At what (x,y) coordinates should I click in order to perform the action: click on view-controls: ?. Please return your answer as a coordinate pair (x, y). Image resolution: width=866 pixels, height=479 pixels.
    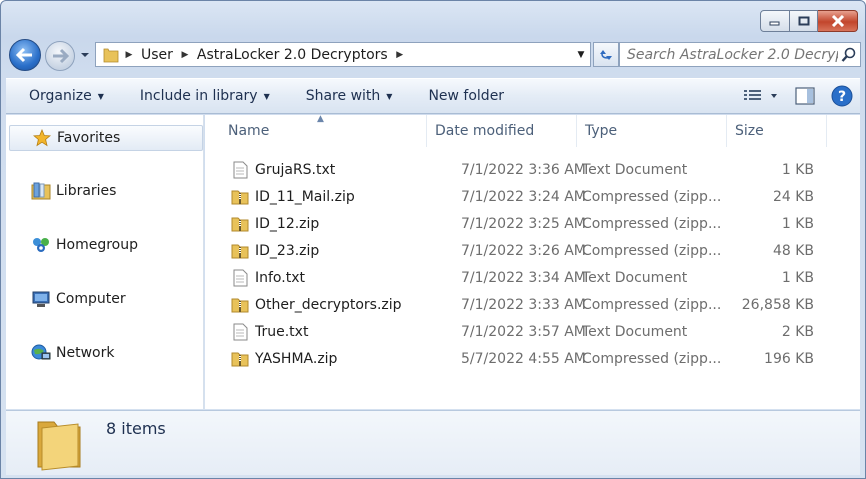
    Looking at the image, I should click on (797, 96).